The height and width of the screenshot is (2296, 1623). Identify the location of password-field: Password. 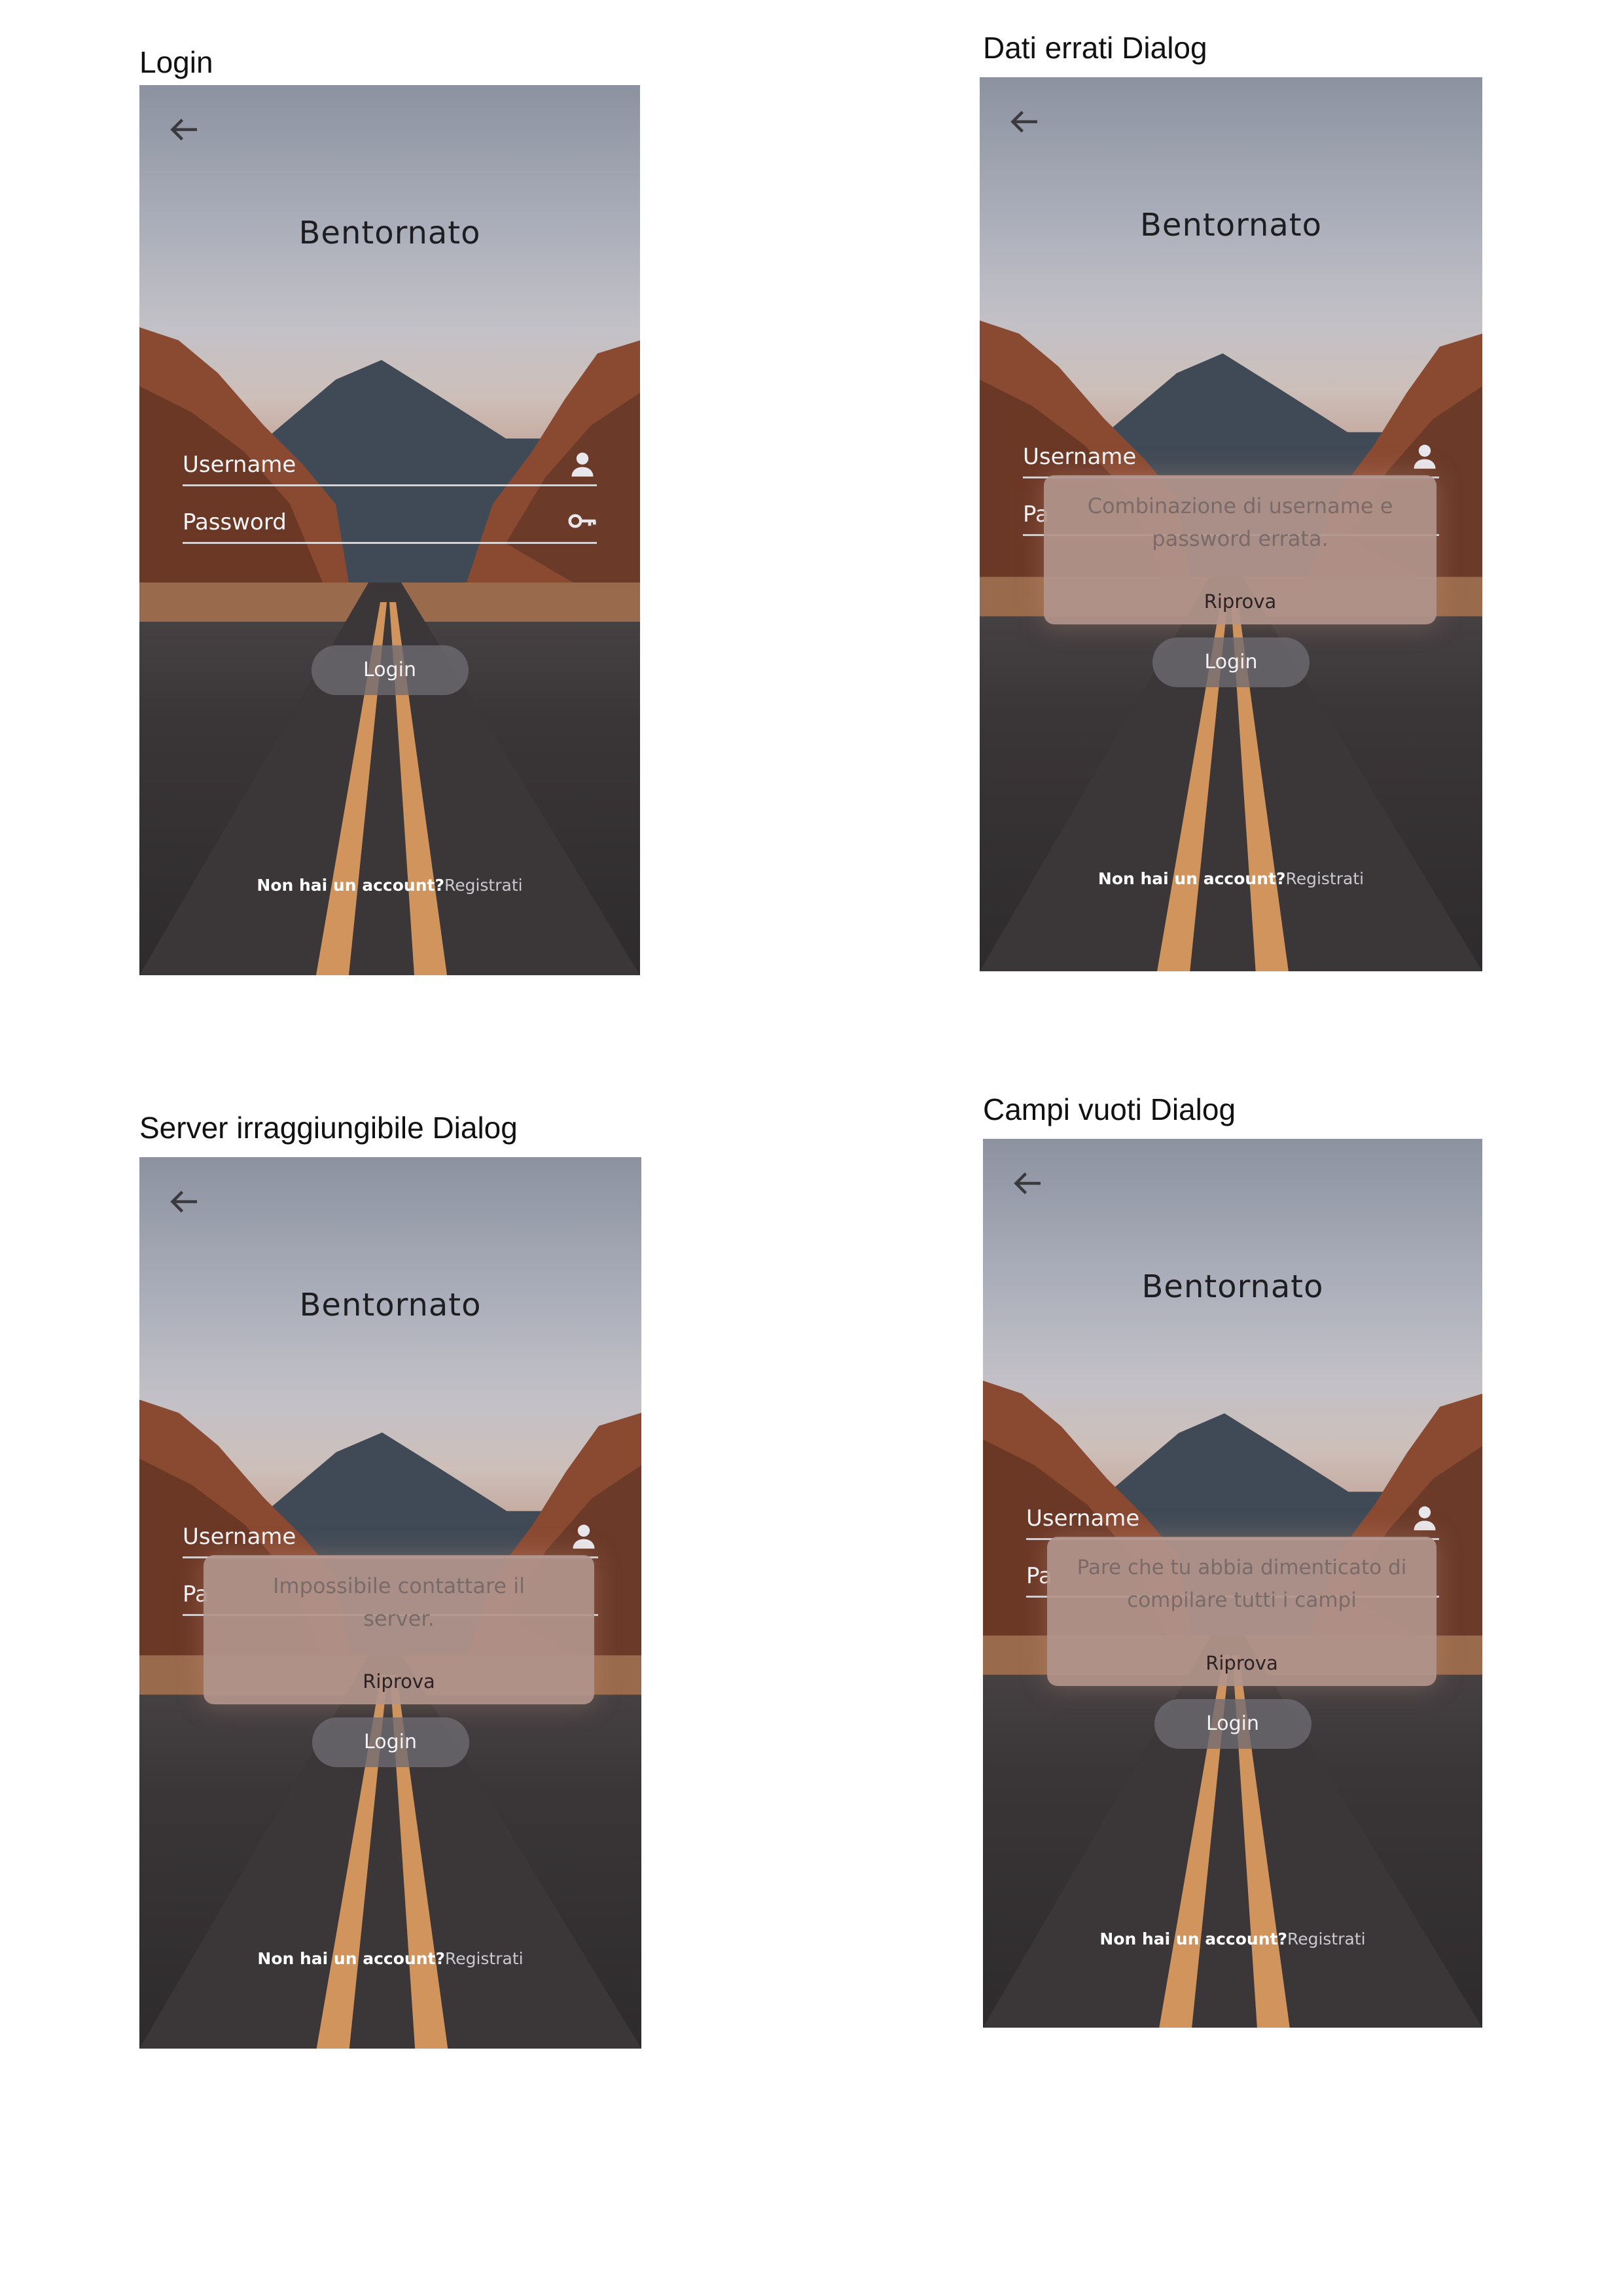
(390, 520).